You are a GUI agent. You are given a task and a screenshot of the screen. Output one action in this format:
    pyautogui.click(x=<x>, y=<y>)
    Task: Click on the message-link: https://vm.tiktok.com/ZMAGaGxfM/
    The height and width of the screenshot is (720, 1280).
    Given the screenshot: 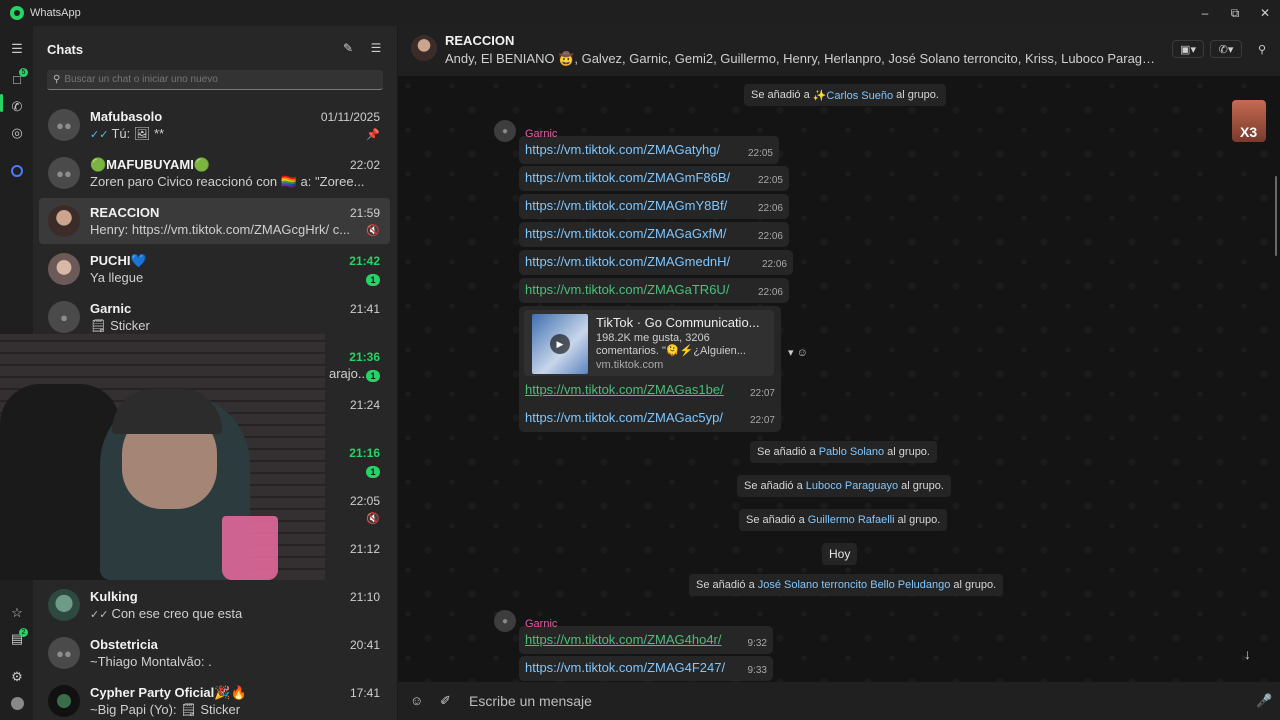 What is the action you would take?
    pyautogui.click(x=626, y=233)
    